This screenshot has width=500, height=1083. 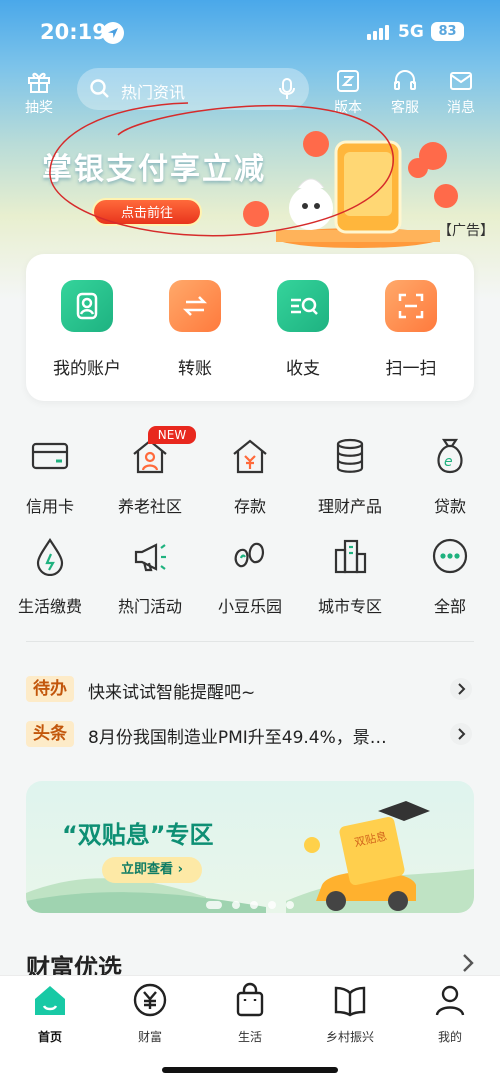 I want to click on elderly-community-label: 养老社区, so click(x=149, y=506).